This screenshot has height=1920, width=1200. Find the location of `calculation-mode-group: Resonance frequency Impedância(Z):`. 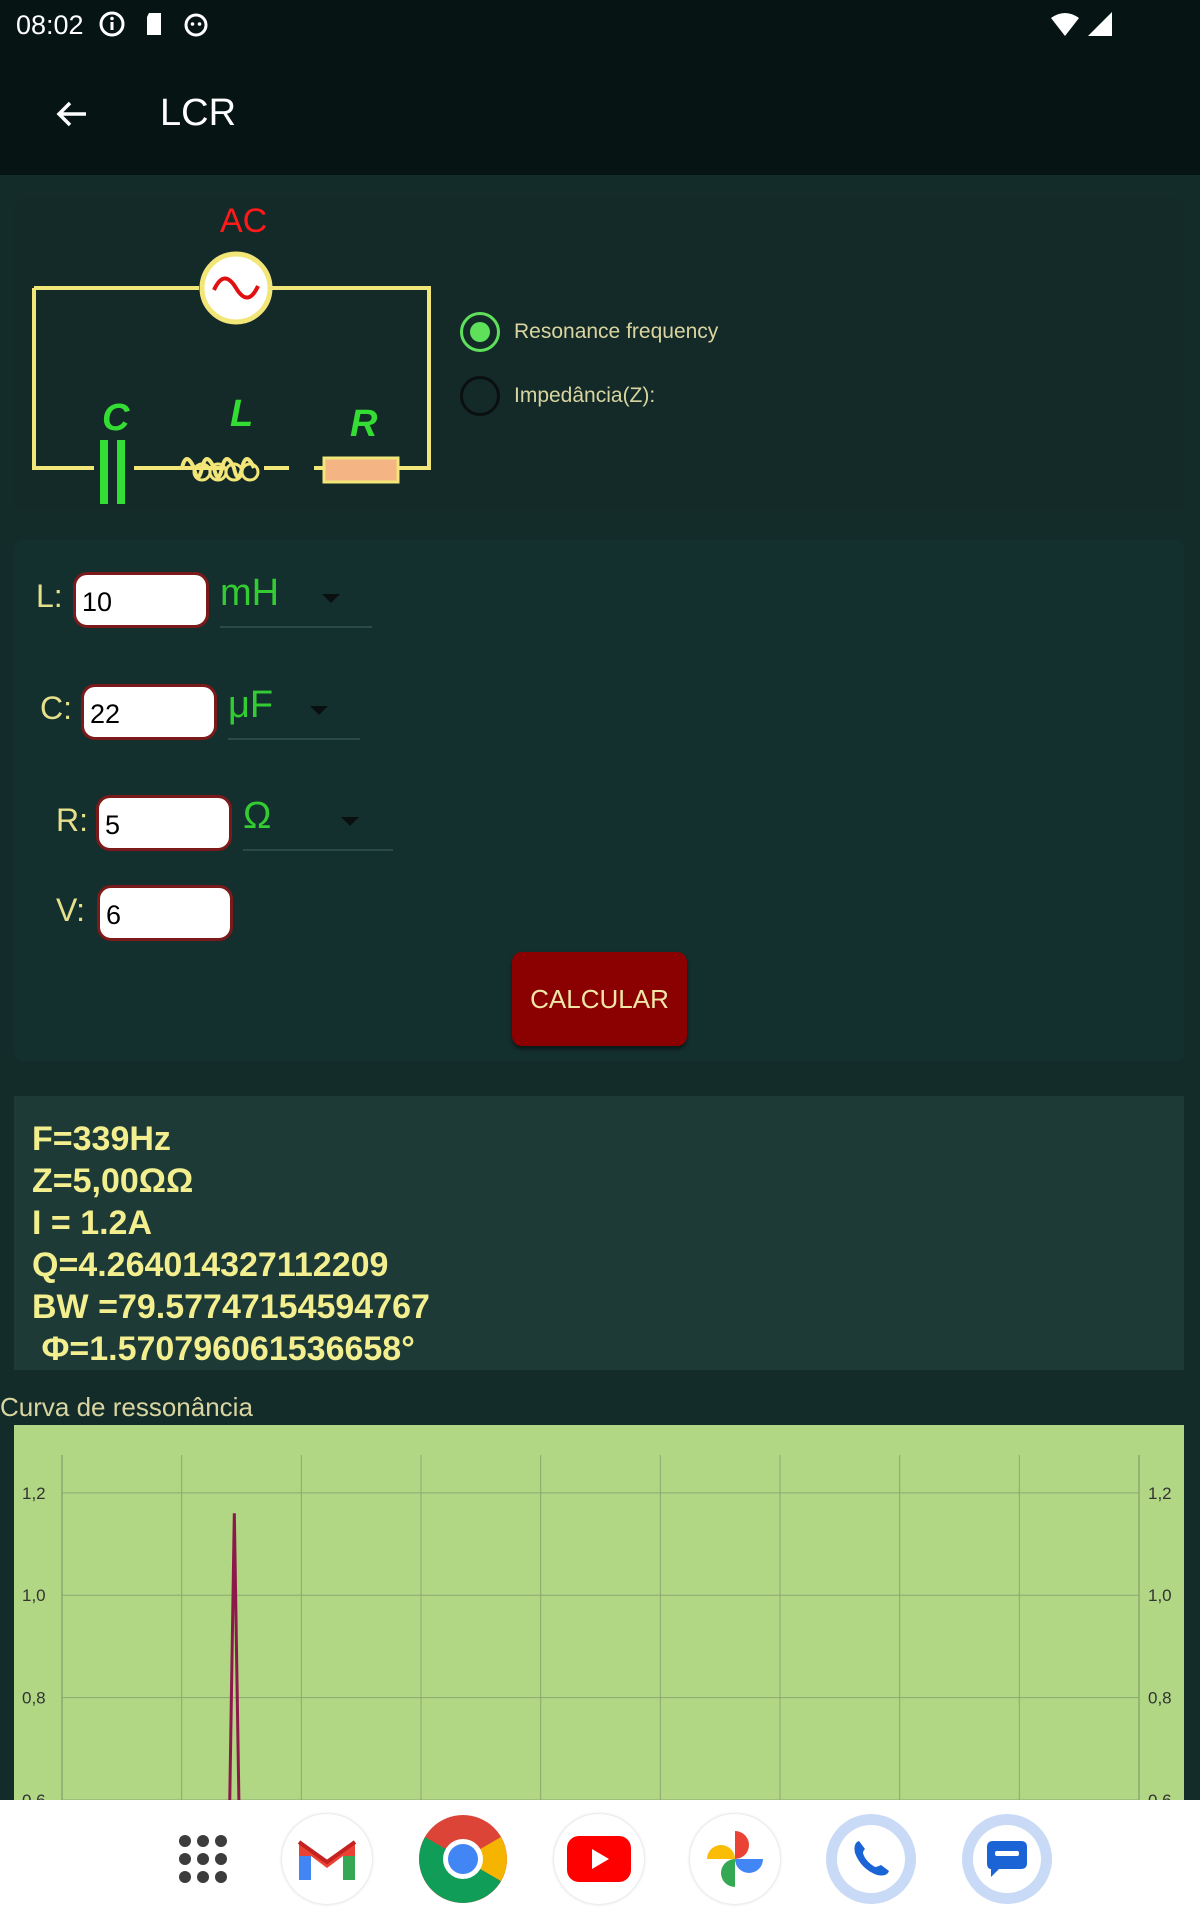

calculation-mode-group: Resonance frequency Impedância(Z): is located at coordinates (589, 364).